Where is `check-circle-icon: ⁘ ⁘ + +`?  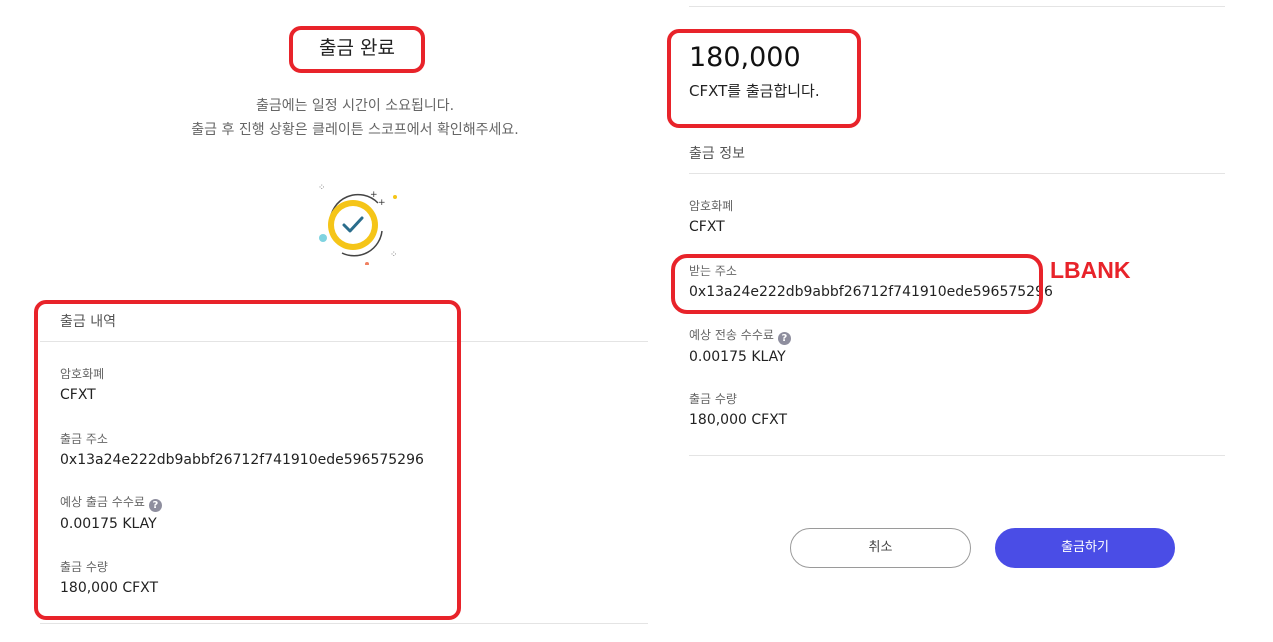
check-circle-icon: ⁘ ⁘ + + is located at coordinates (355, 220).